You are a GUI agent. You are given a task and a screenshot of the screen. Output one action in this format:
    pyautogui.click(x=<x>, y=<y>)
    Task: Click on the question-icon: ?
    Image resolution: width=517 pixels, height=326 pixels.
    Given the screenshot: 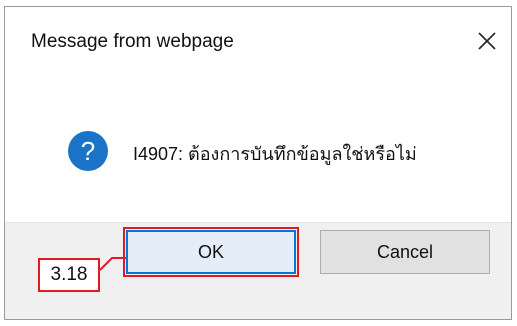 What is the action you would take?
    pyautogui.click(x=88, y=151)
    